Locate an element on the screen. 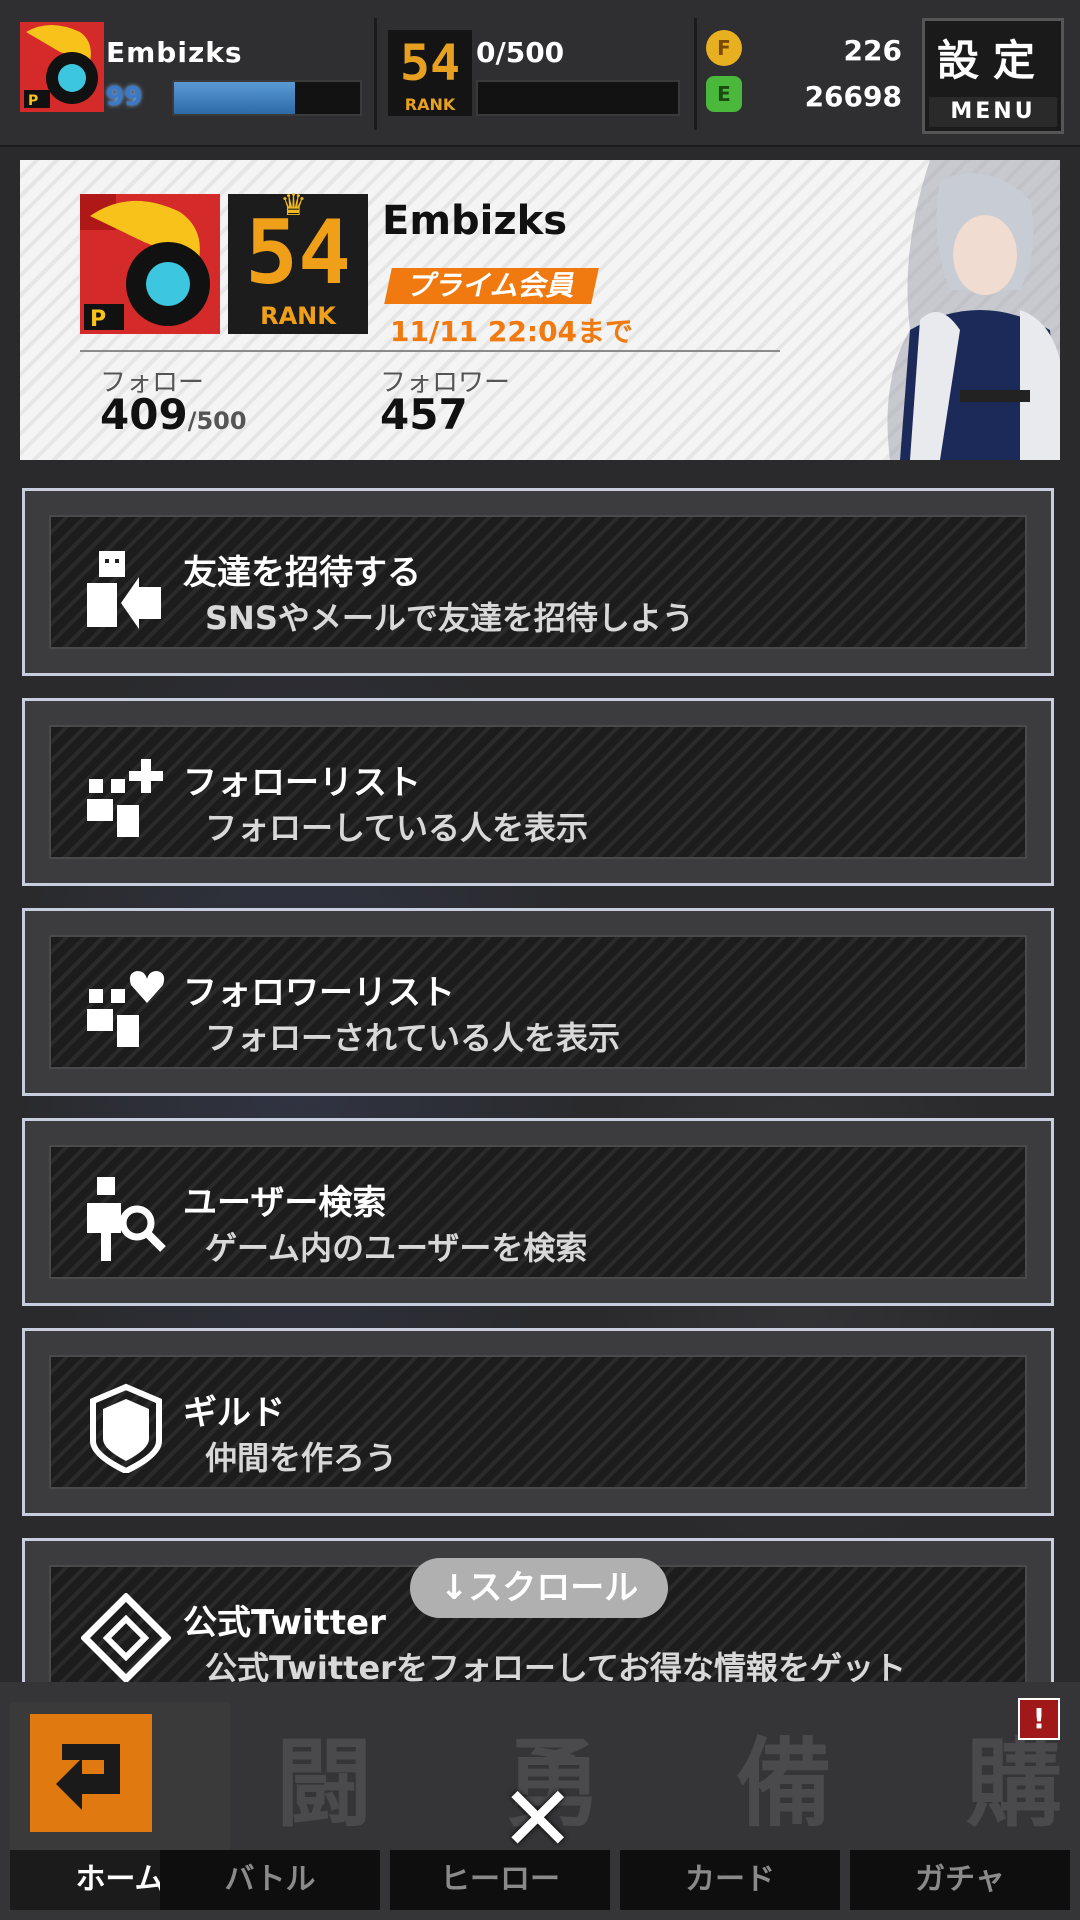 The width and height of the screenshot is (1080, 1920). profile-rank-number: 54 is located at coordinates (298, 252).